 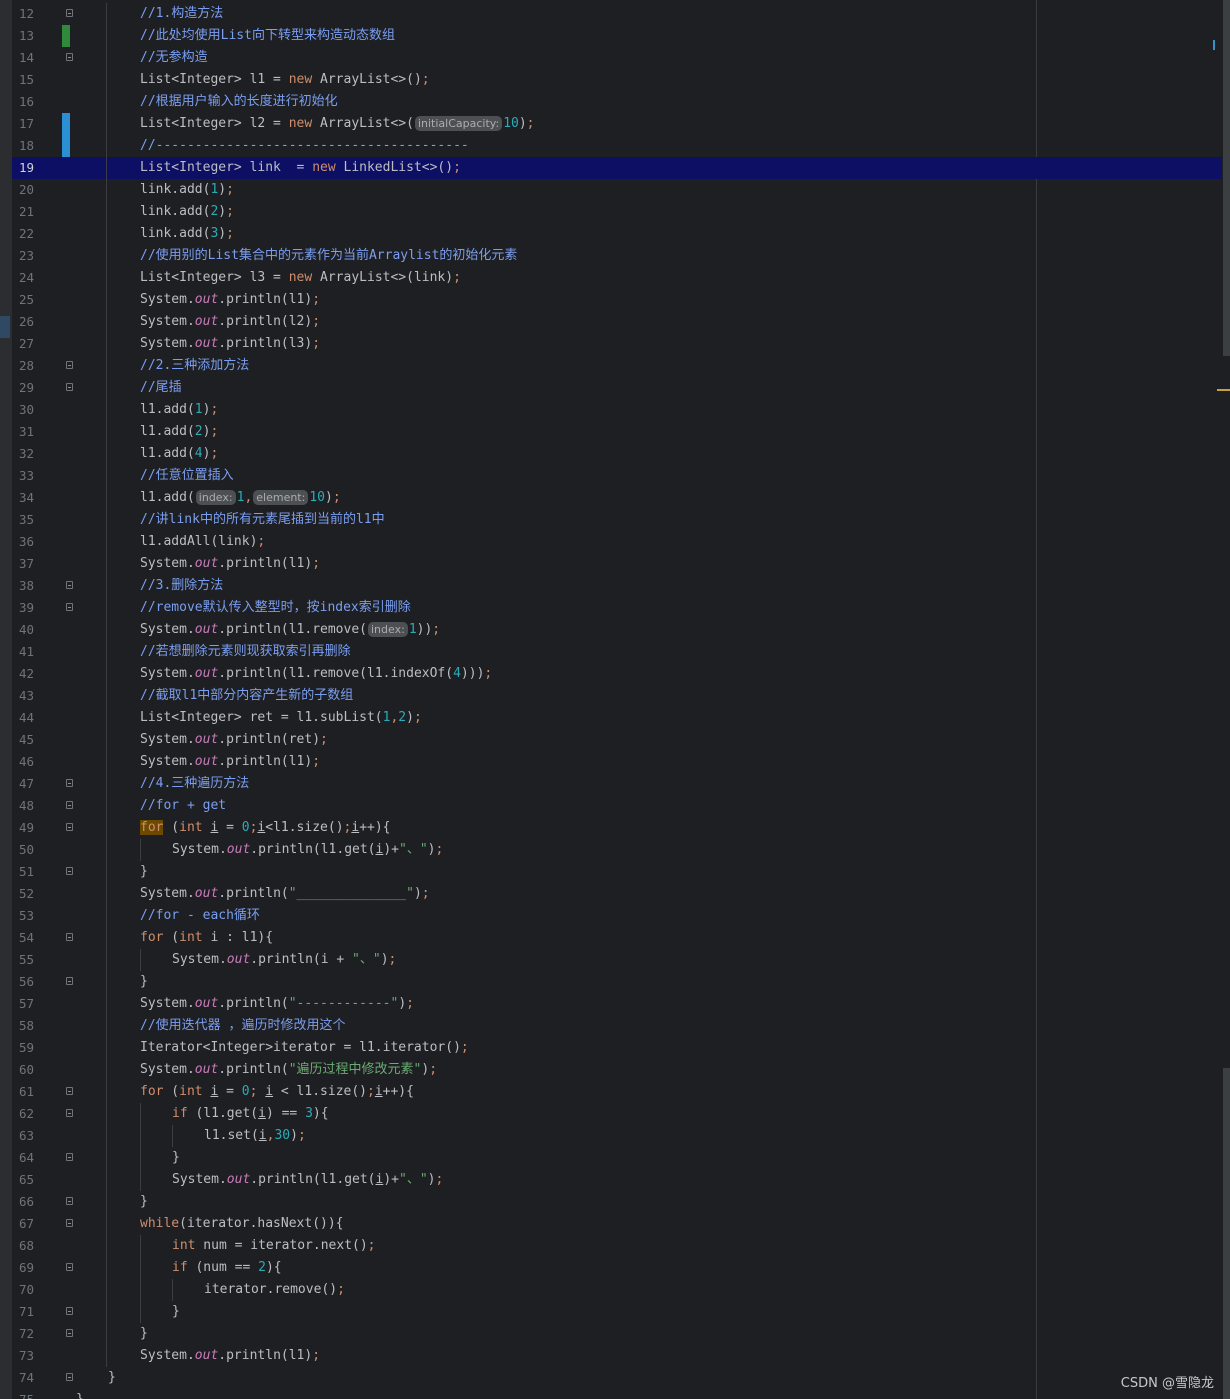 What do you see at coordinates (617, 1356) in the screenshot?
I see `code-line: 73 System.out.println(l1);` at bounding box center [617, 1356].